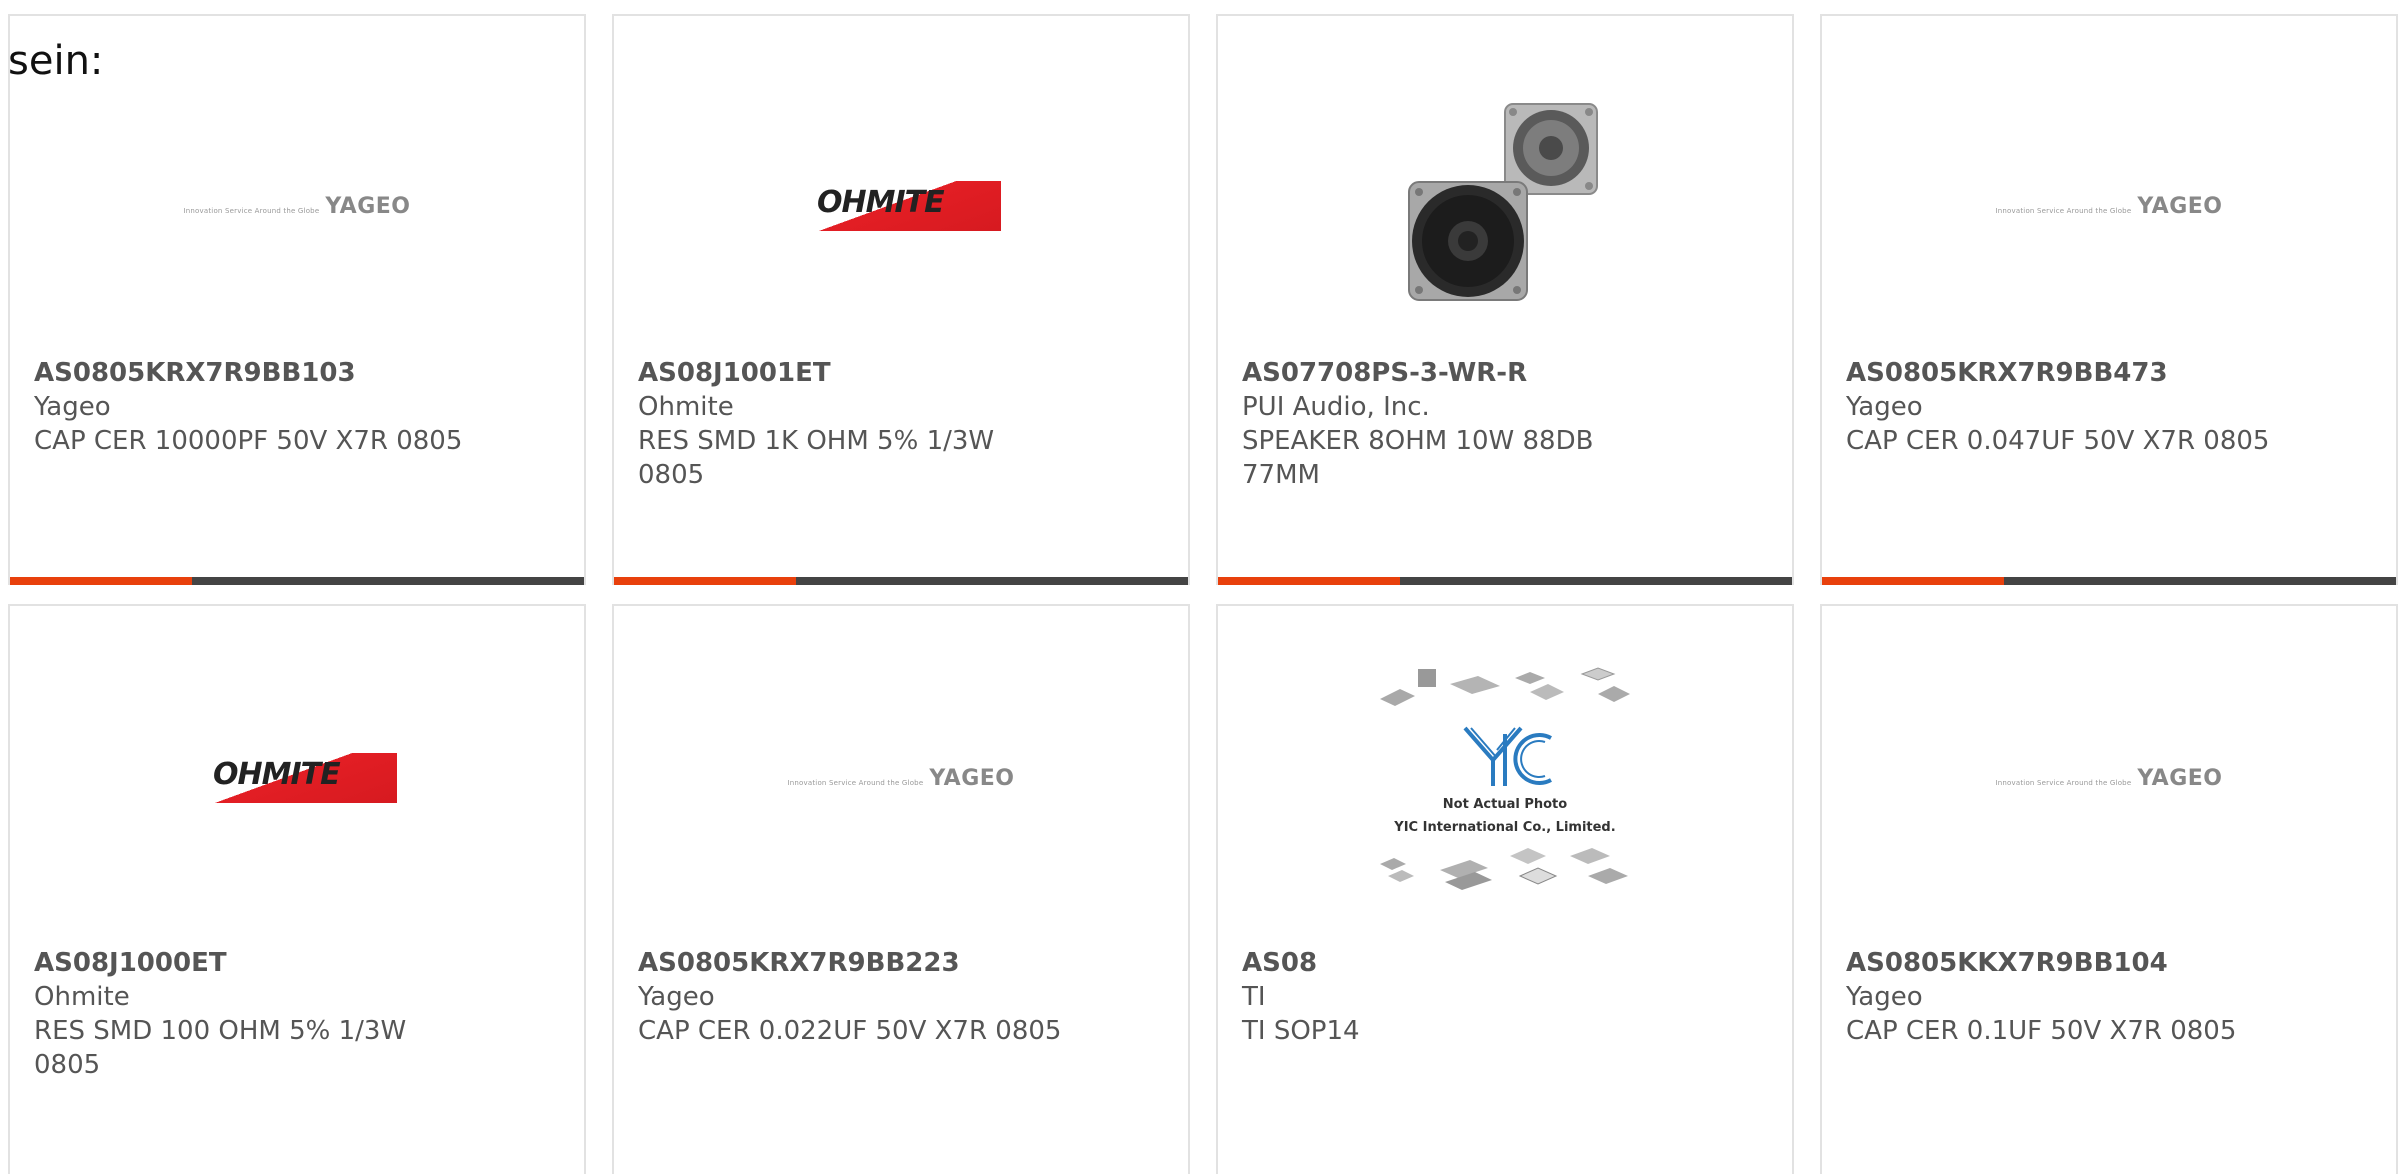 The image size is (2400, 1174). I want to click on product-photo, so click(1505, 206).